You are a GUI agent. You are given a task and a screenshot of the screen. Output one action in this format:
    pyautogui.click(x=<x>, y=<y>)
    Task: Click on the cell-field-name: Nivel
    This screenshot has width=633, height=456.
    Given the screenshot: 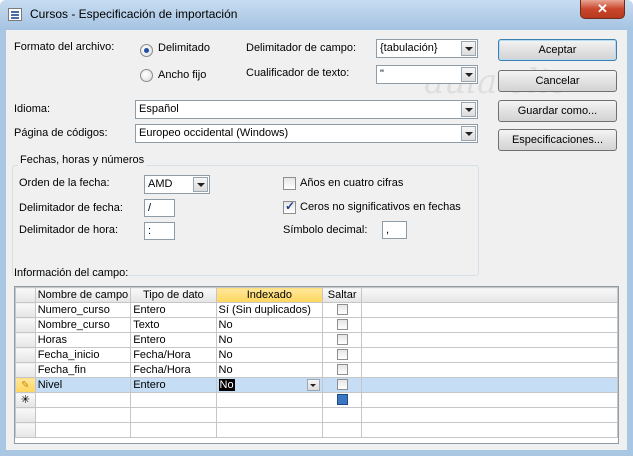 What is the action you would take?
    pyautogui.click(x=83, y=385)
    